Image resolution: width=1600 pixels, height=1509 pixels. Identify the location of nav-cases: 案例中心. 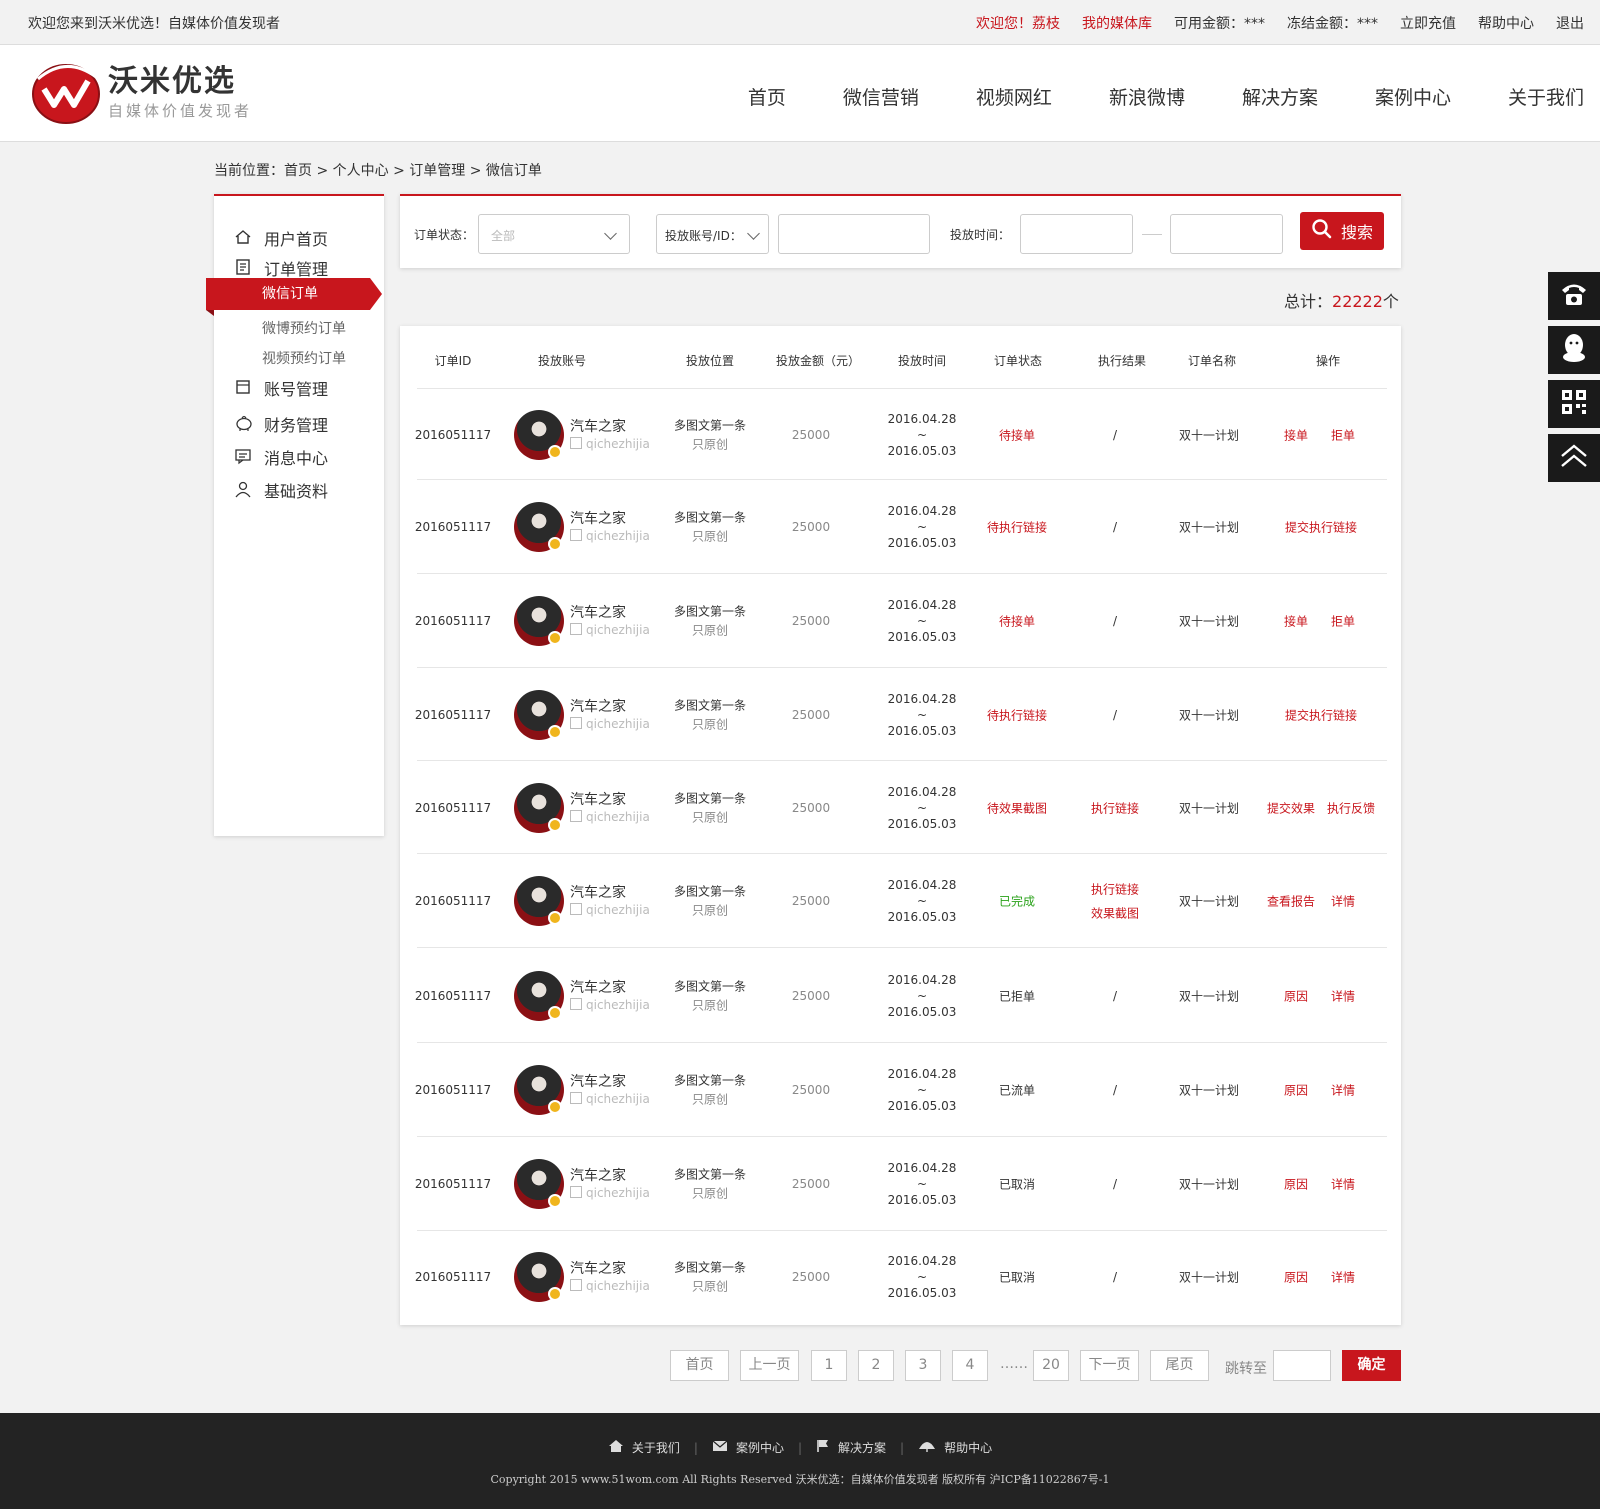
(1413, 96).